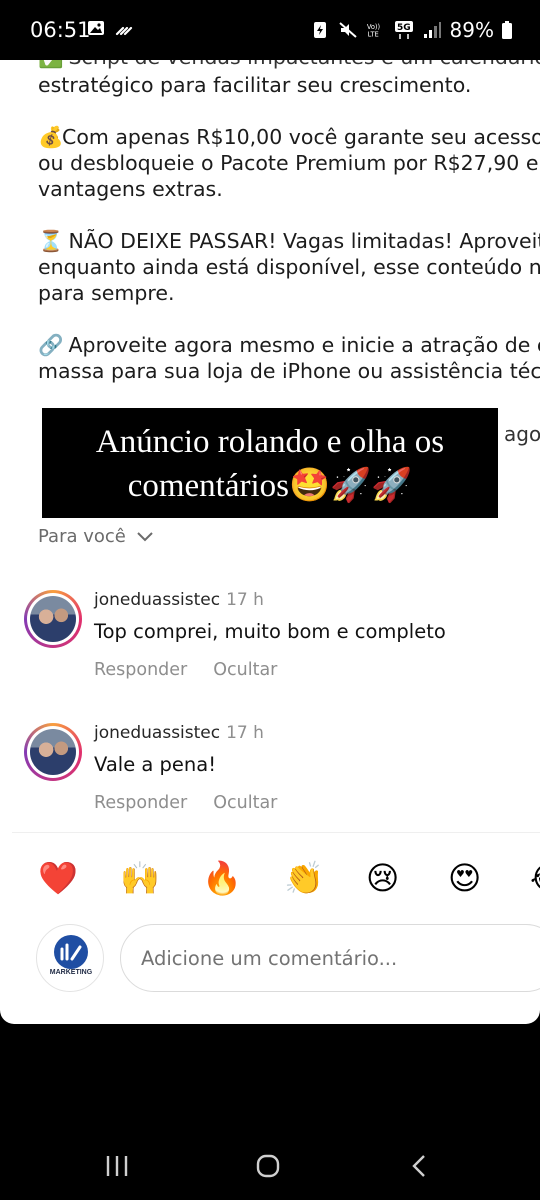 The height and width of the screenshot is (1200, 540). I want to click on back-icon, so click(419, 1166).